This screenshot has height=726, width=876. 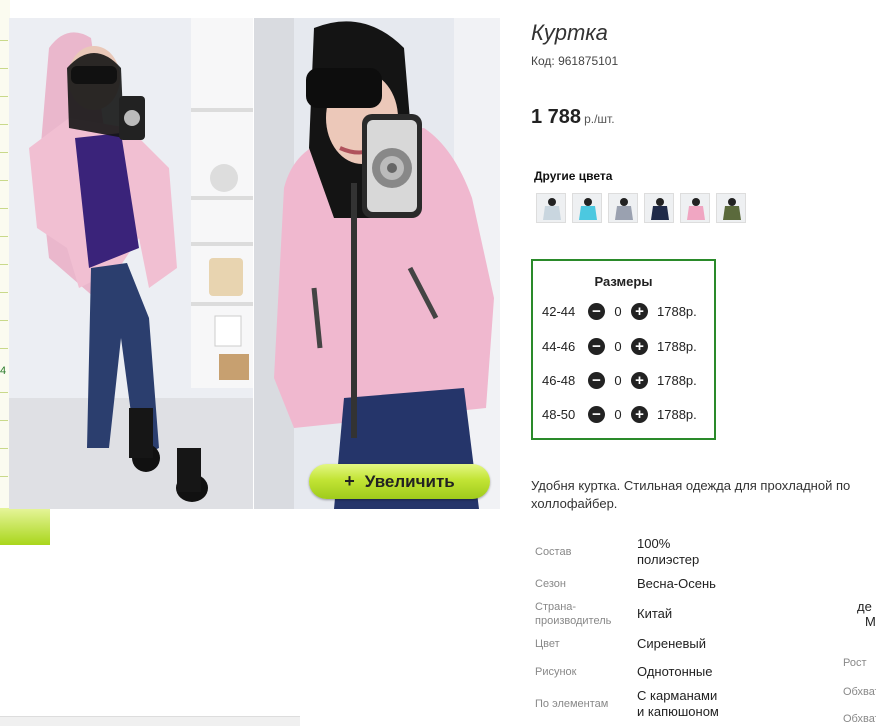 What do you see at coordinates (559, 346) in the screenshot?
I see `size-label: 44-46` at bounding box center [559, 346].